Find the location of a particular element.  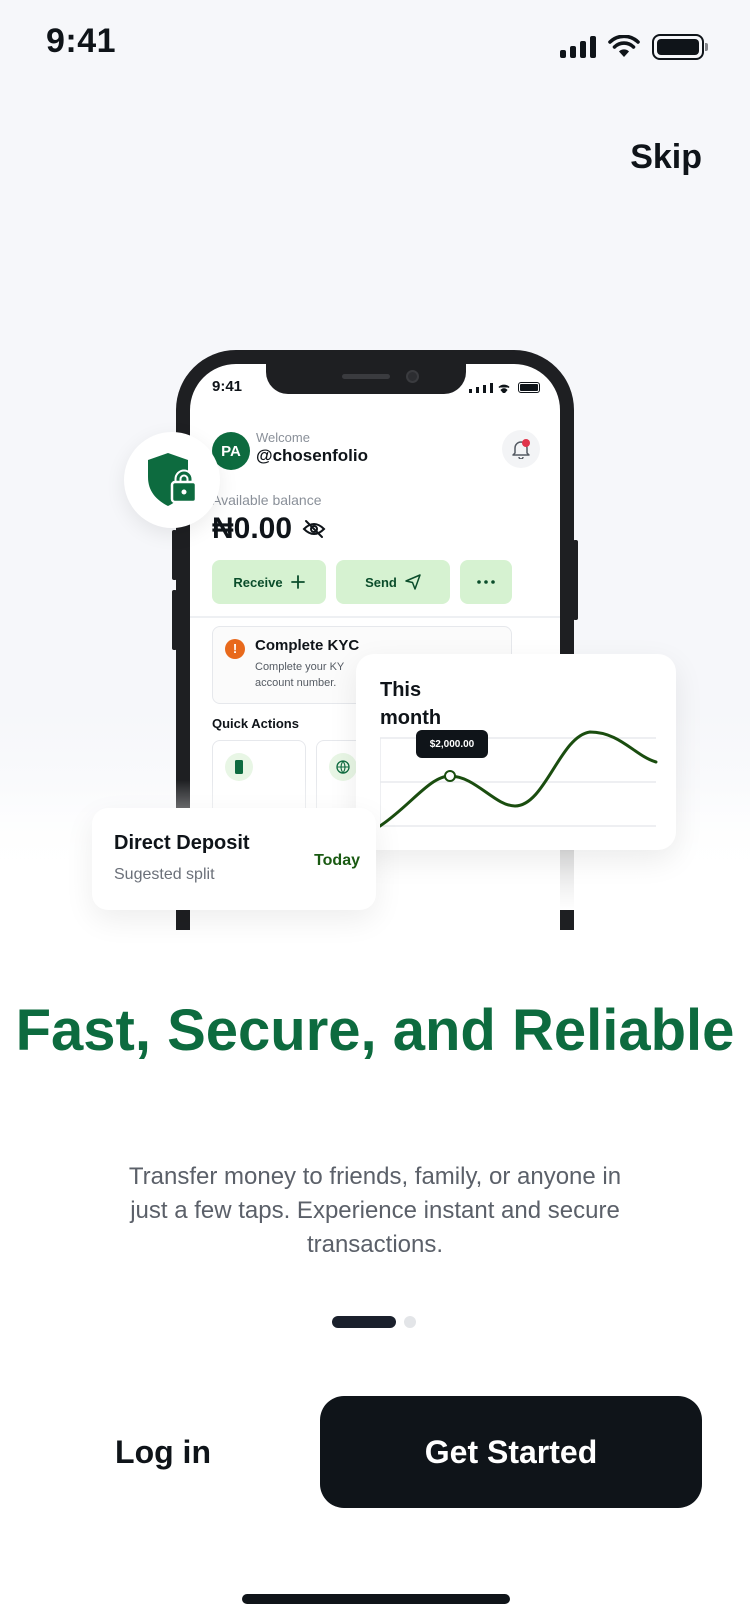

receive-button: Receive is located at coordinates (269, 582).